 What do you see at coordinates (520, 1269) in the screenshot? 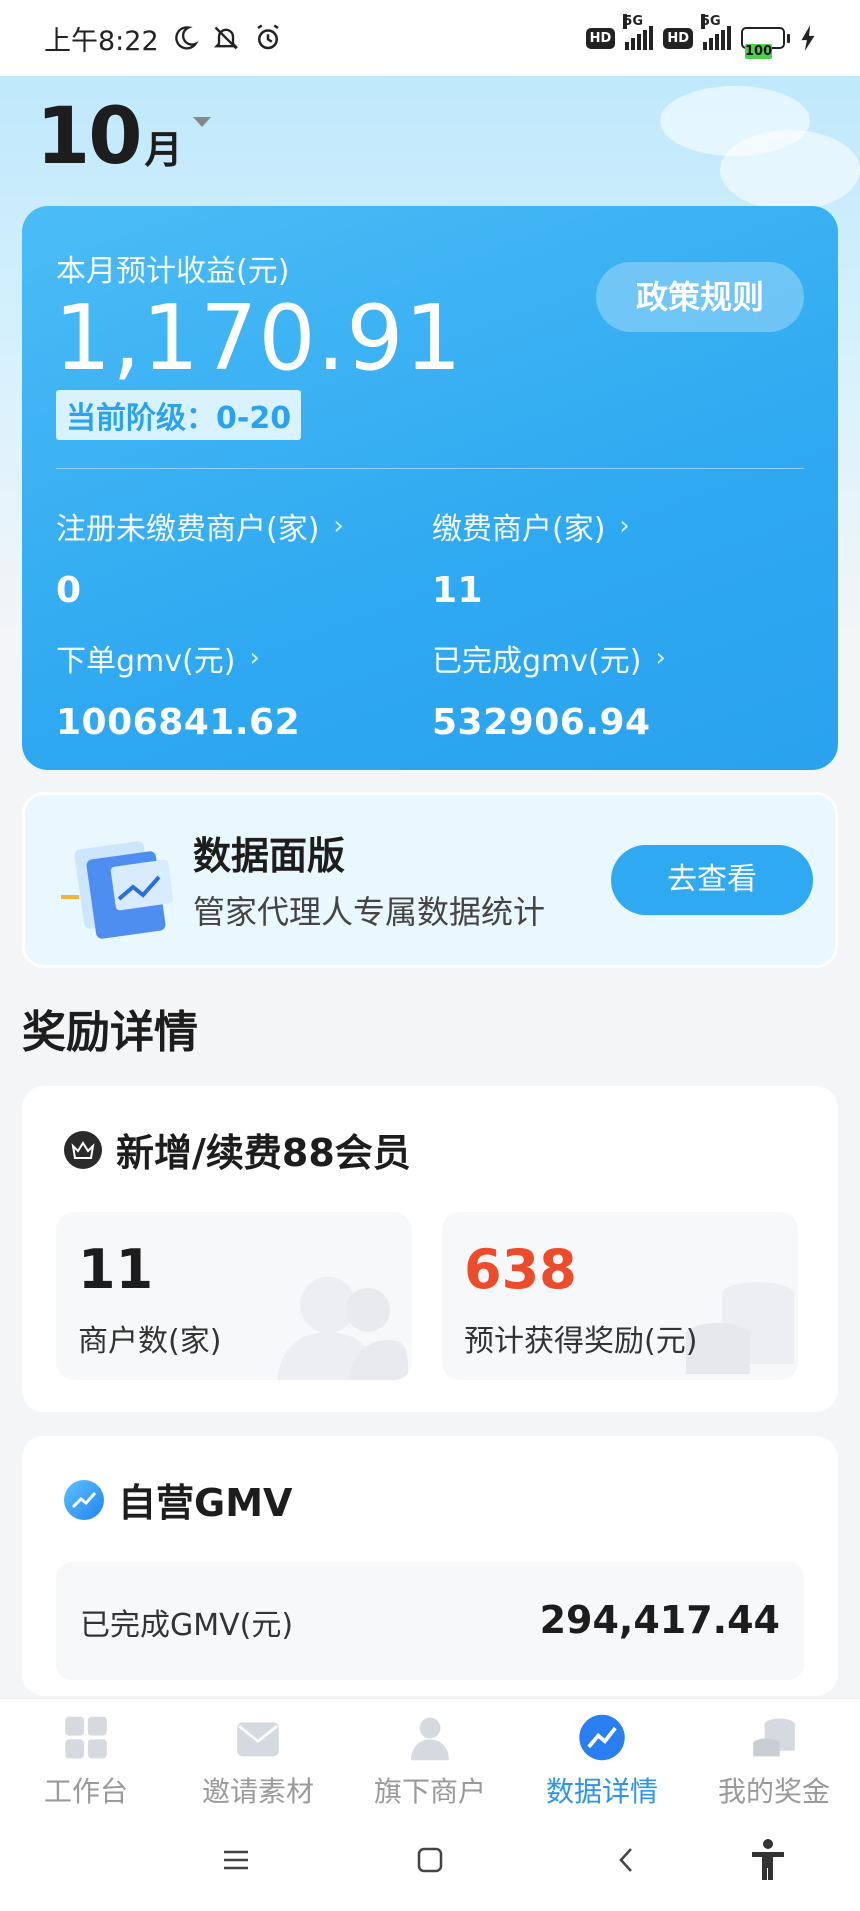
I see `reward-amount-value: 638` at bounding box center [520, 1269].